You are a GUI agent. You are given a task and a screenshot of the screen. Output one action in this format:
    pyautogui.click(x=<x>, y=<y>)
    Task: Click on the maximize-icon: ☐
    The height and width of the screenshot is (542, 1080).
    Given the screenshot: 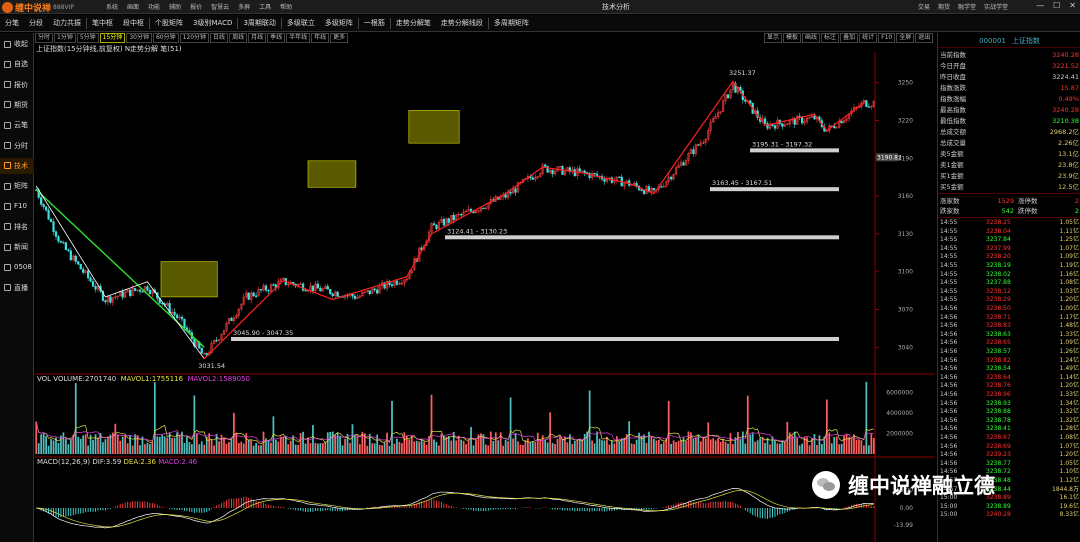 What is the action you would take?
    pyautogui.click(x=1056, y=5)
    